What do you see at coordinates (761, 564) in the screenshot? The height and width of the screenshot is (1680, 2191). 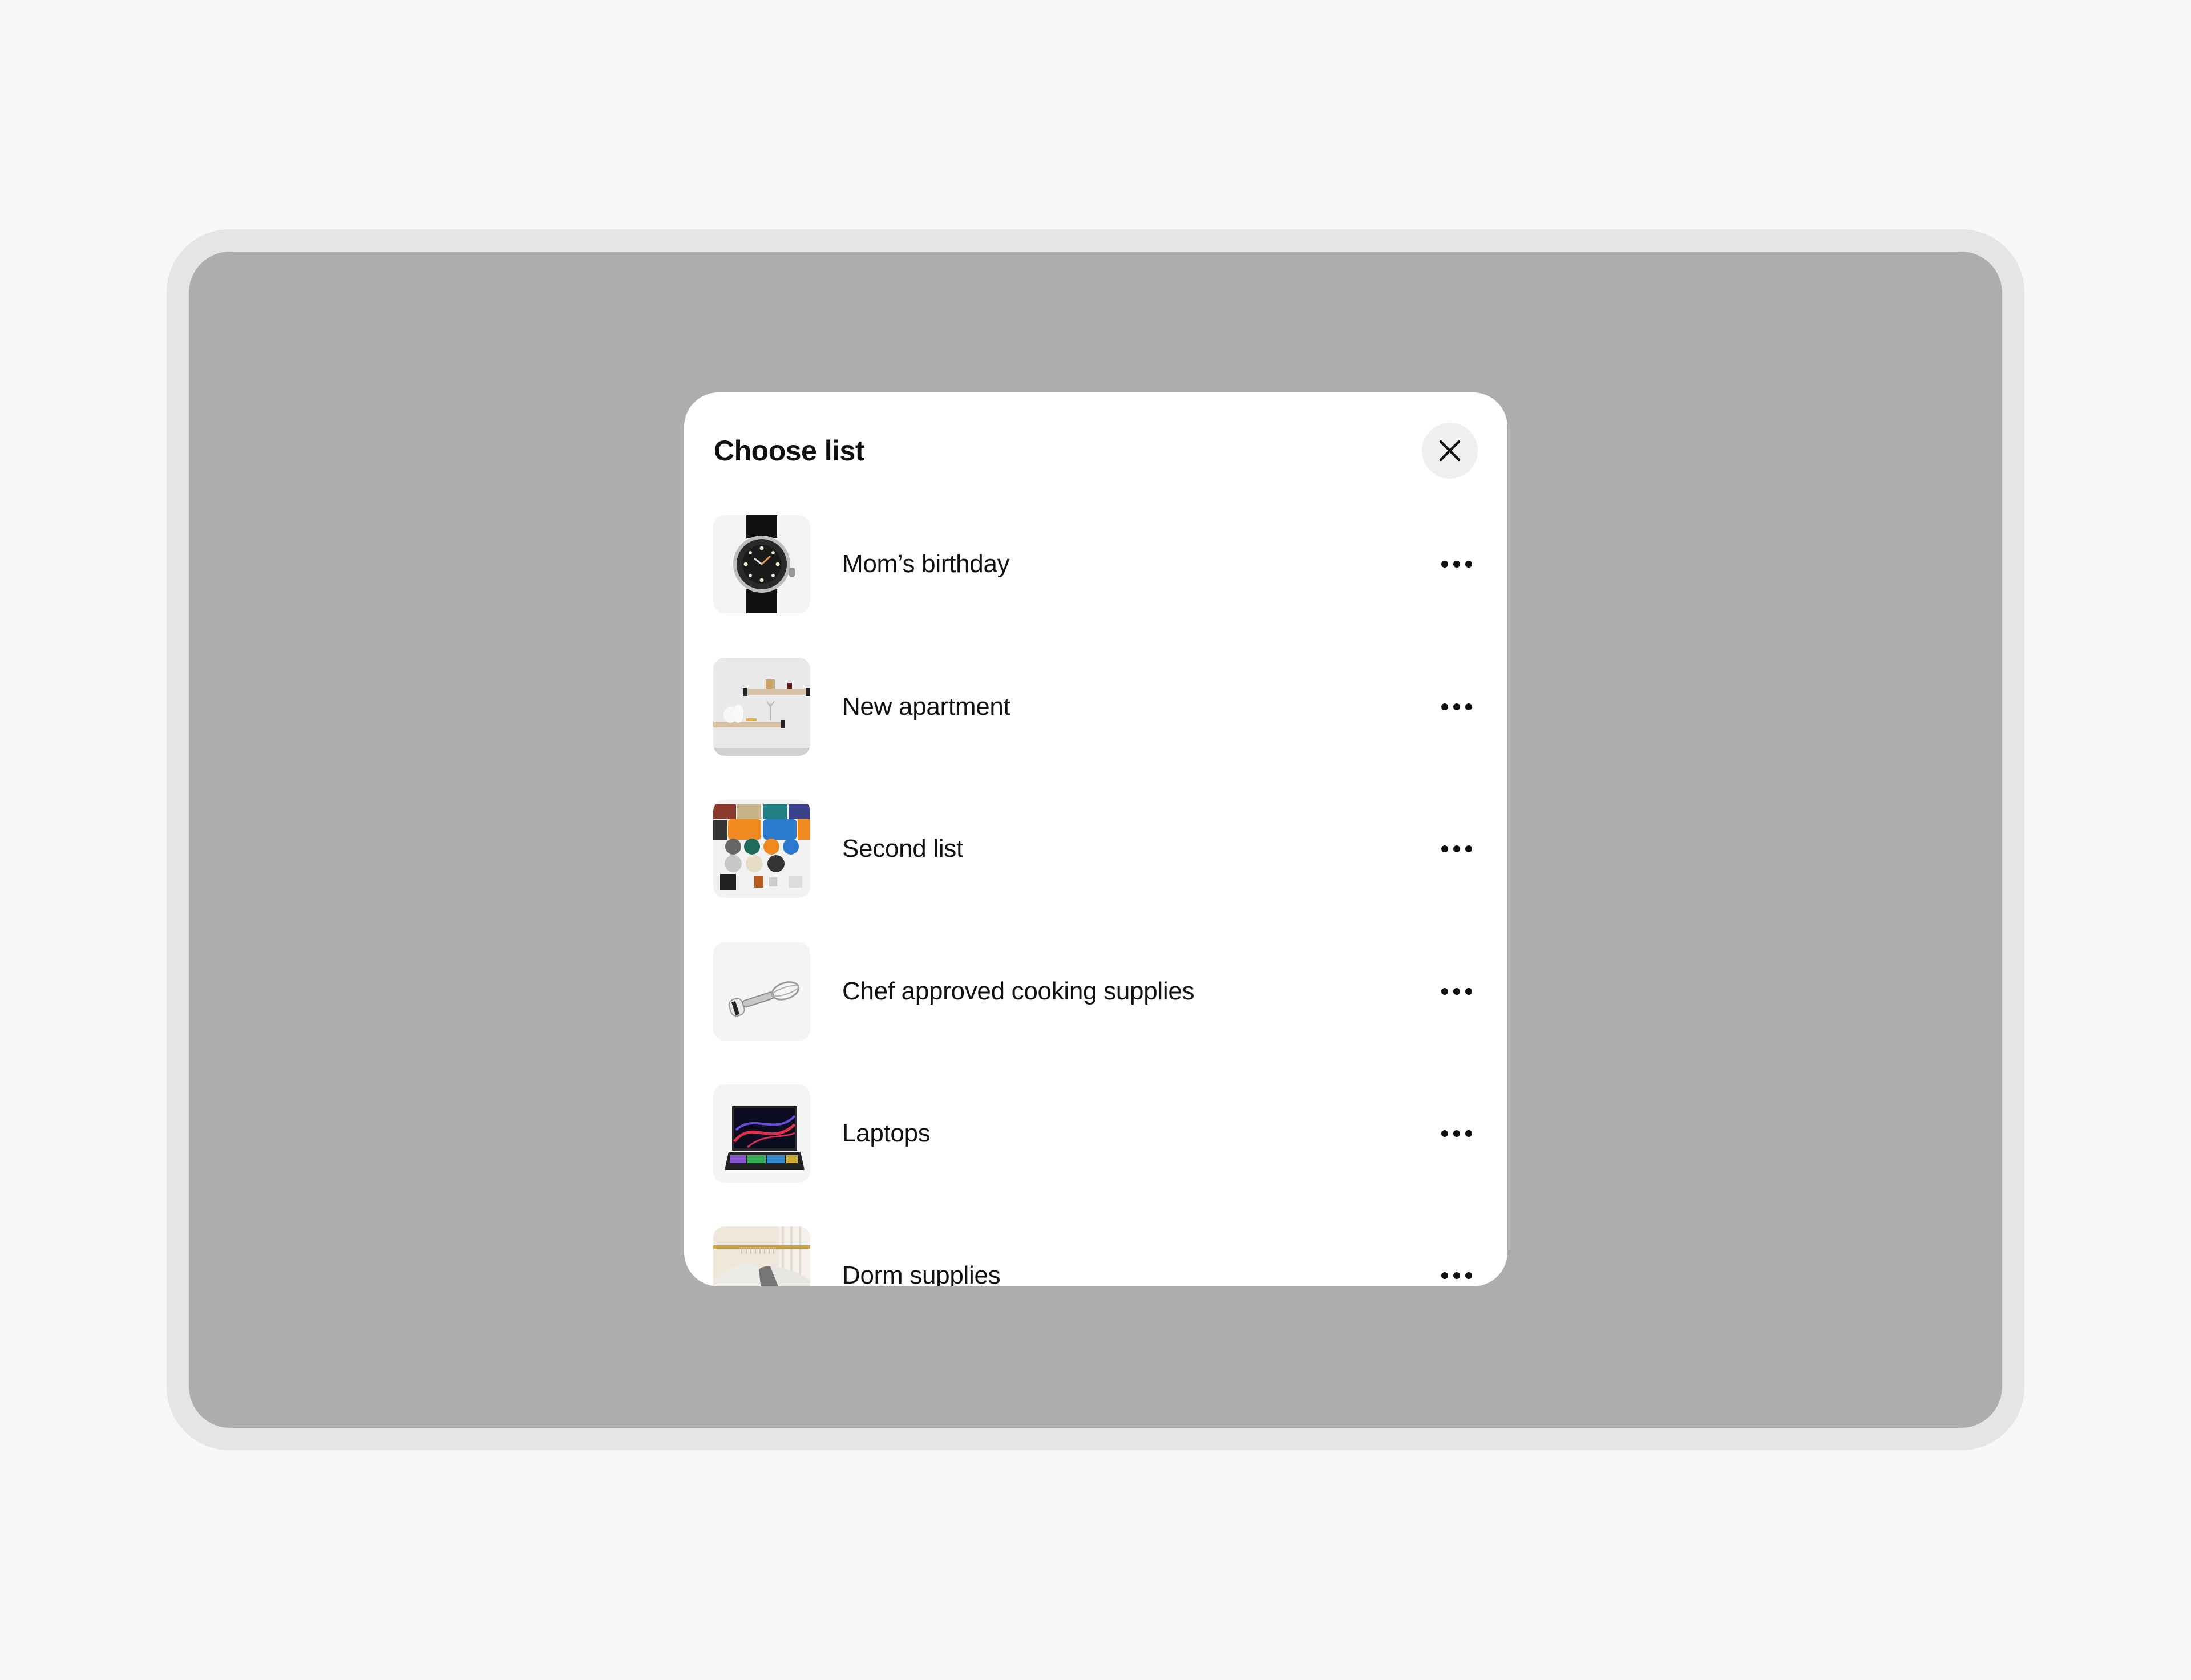 I see `wristwatch-image` at bounding box center [761, 564].